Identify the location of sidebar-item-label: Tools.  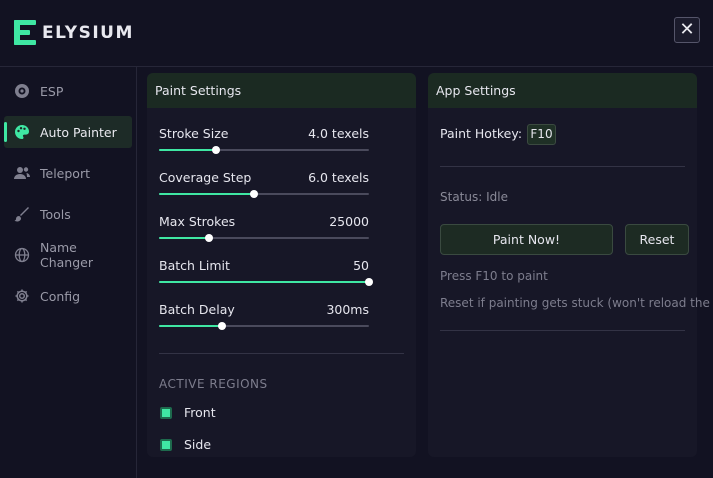
(55, 214).